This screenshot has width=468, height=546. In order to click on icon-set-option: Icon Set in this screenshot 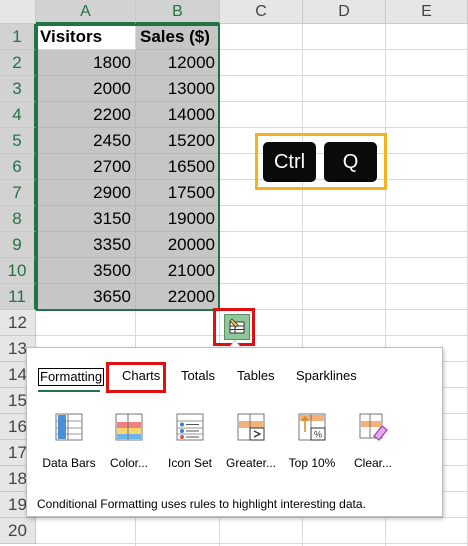, I will do `click(190, 441)`.